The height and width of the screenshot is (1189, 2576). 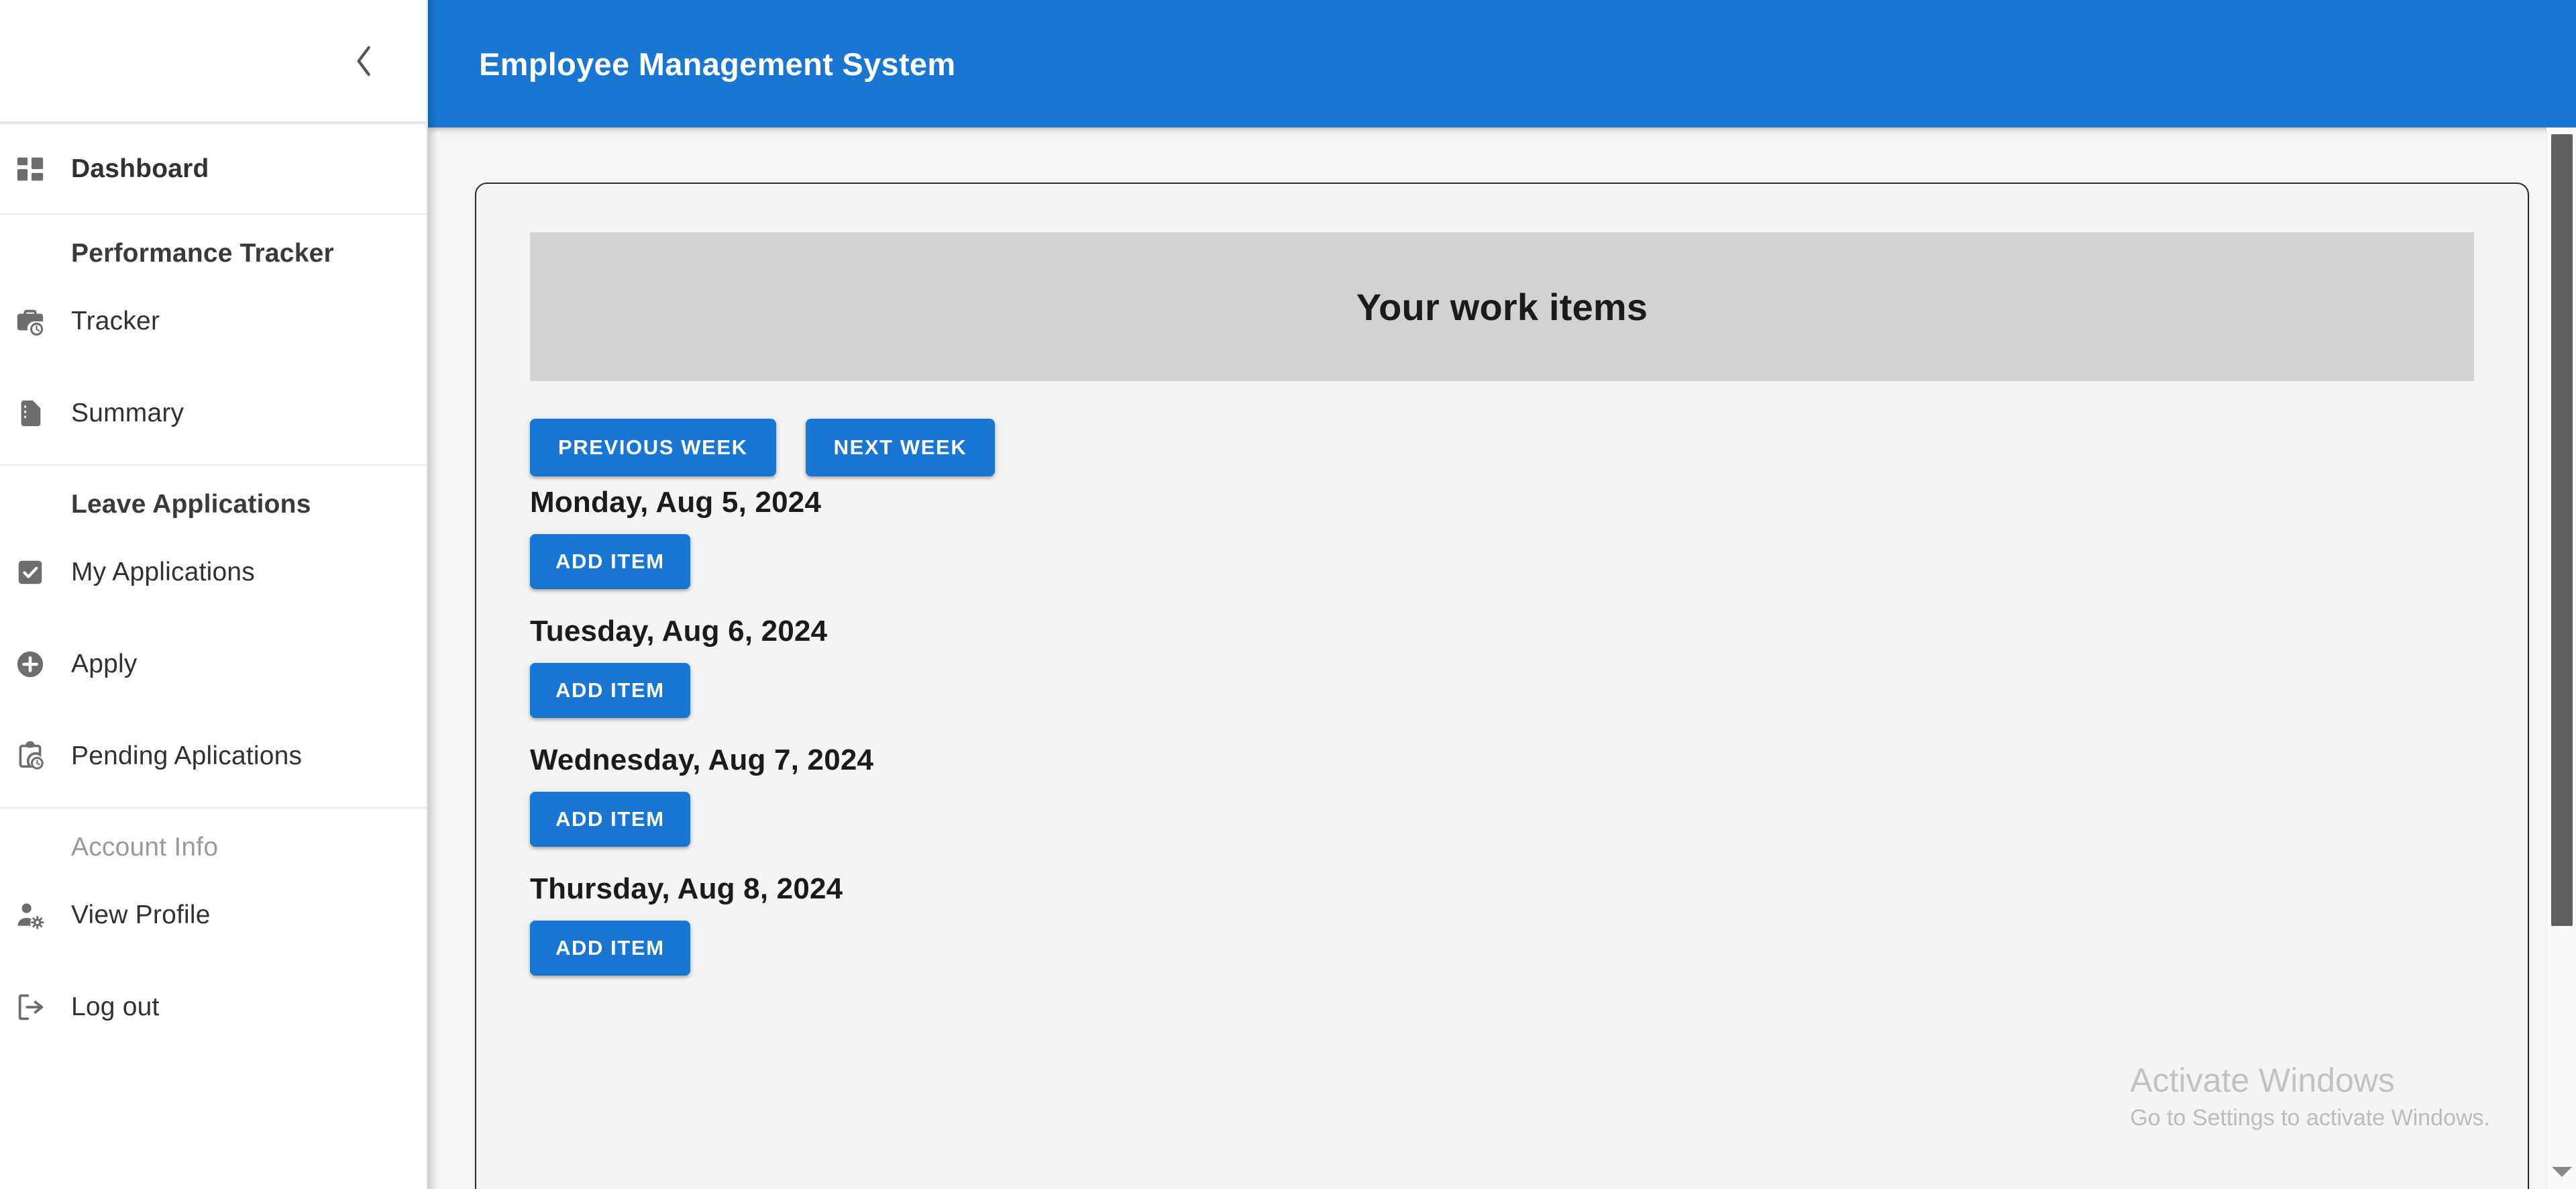 I want to click on sidebar-item-summary: Summary, so click(x=213, y=413).